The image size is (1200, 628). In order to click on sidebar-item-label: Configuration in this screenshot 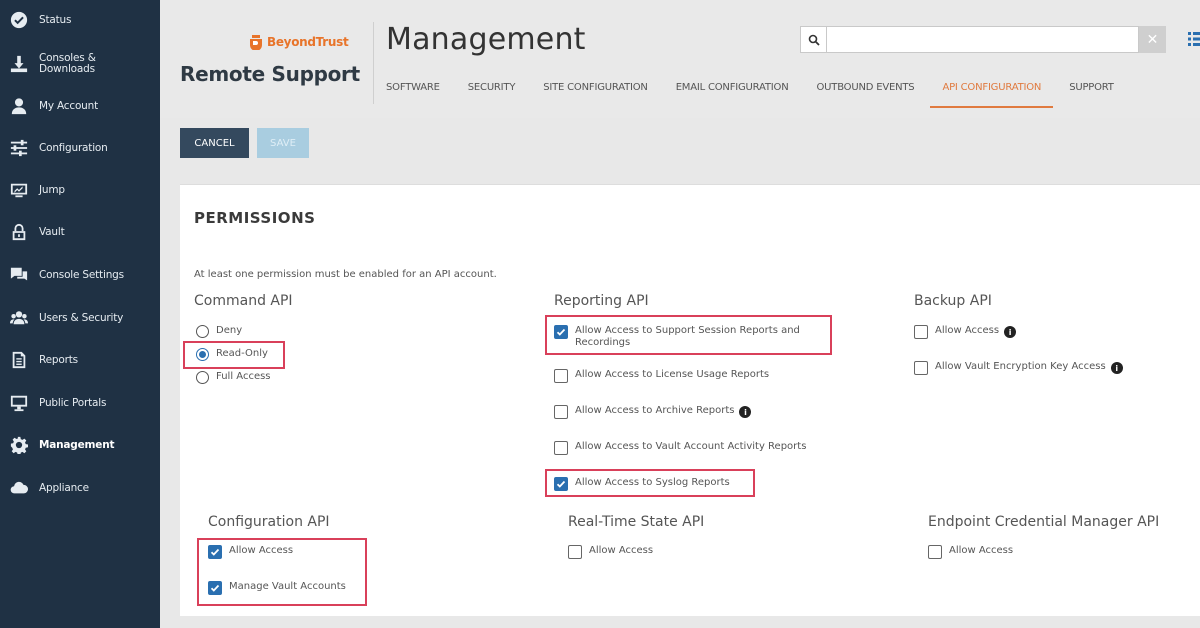, I will do `click(73, 147)`.